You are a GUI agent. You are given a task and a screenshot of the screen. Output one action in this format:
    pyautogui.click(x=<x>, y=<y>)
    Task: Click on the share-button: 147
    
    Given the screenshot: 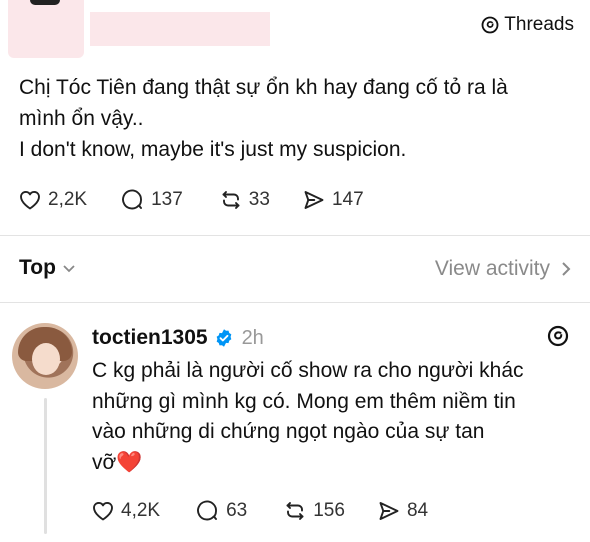 What is the action you would take?
    pyautogui.click(x=333, y=200)
    